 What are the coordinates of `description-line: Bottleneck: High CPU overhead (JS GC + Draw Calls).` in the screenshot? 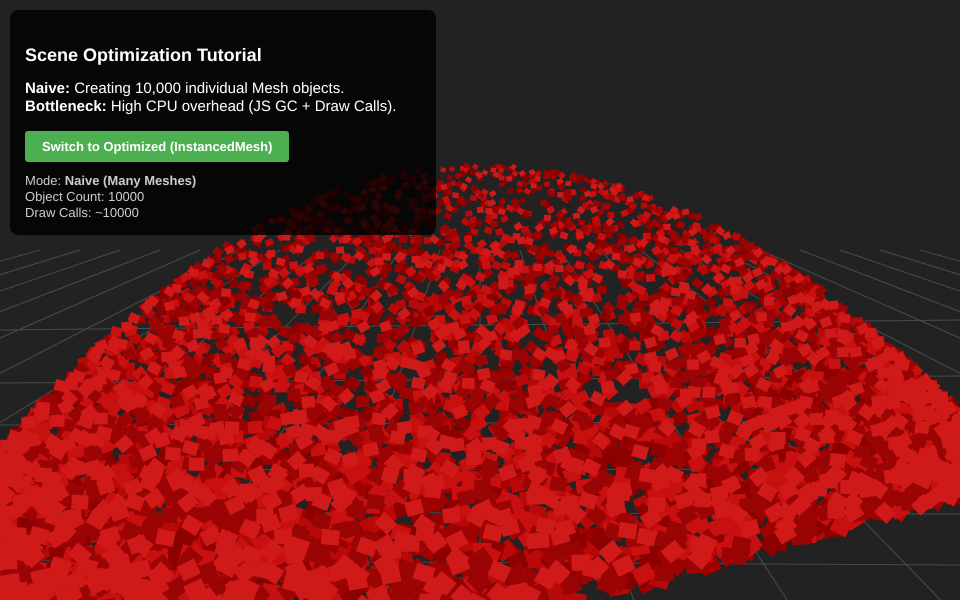 It's located at (210, 107).